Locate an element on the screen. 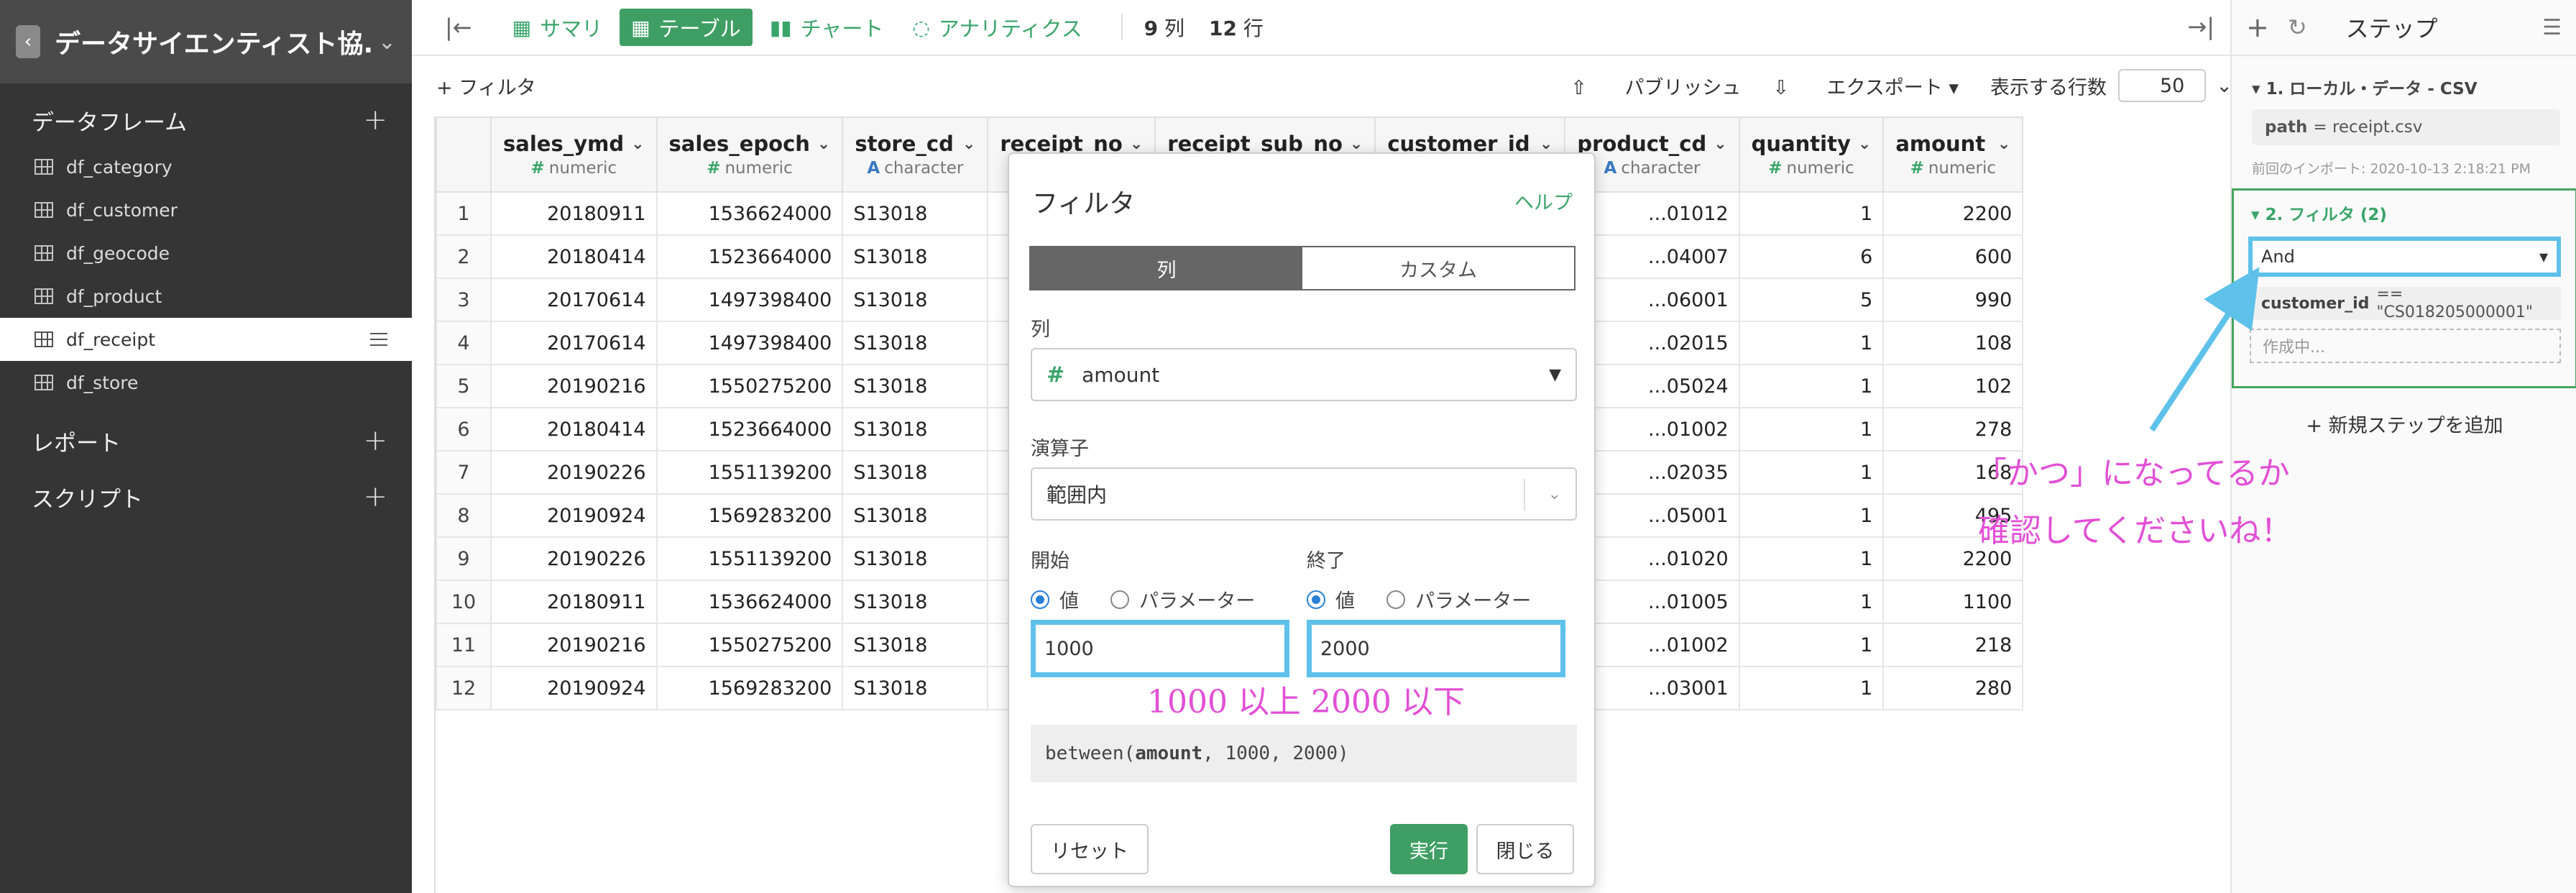 Image resolution: width=2576 pixels, height=893 pixels. table-icon: ▦ is located at coordinates (640, 27).